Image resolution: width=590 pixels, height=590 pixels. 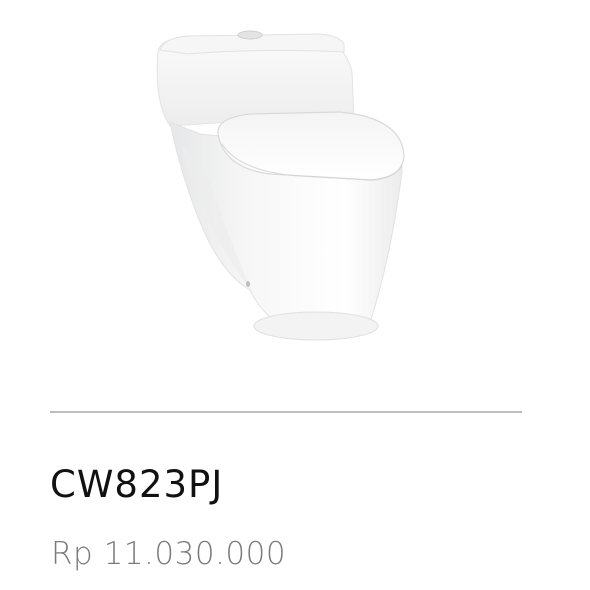 I want to click on product-price: Rp 11.030.000, so click(x=169, y=554).